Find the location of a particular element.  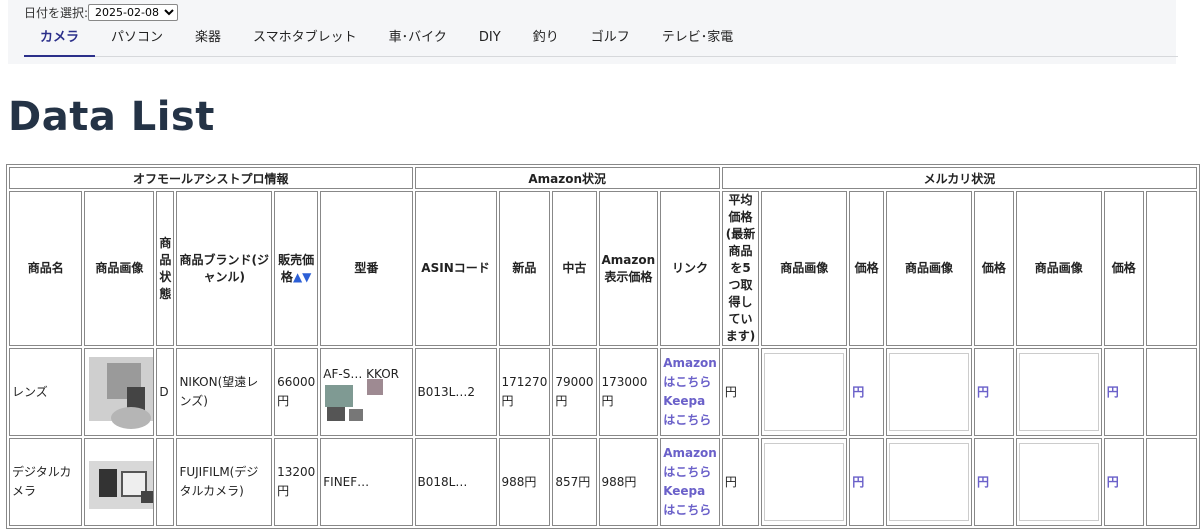

cell-name: レンズ is located at coordinates (46, 392).